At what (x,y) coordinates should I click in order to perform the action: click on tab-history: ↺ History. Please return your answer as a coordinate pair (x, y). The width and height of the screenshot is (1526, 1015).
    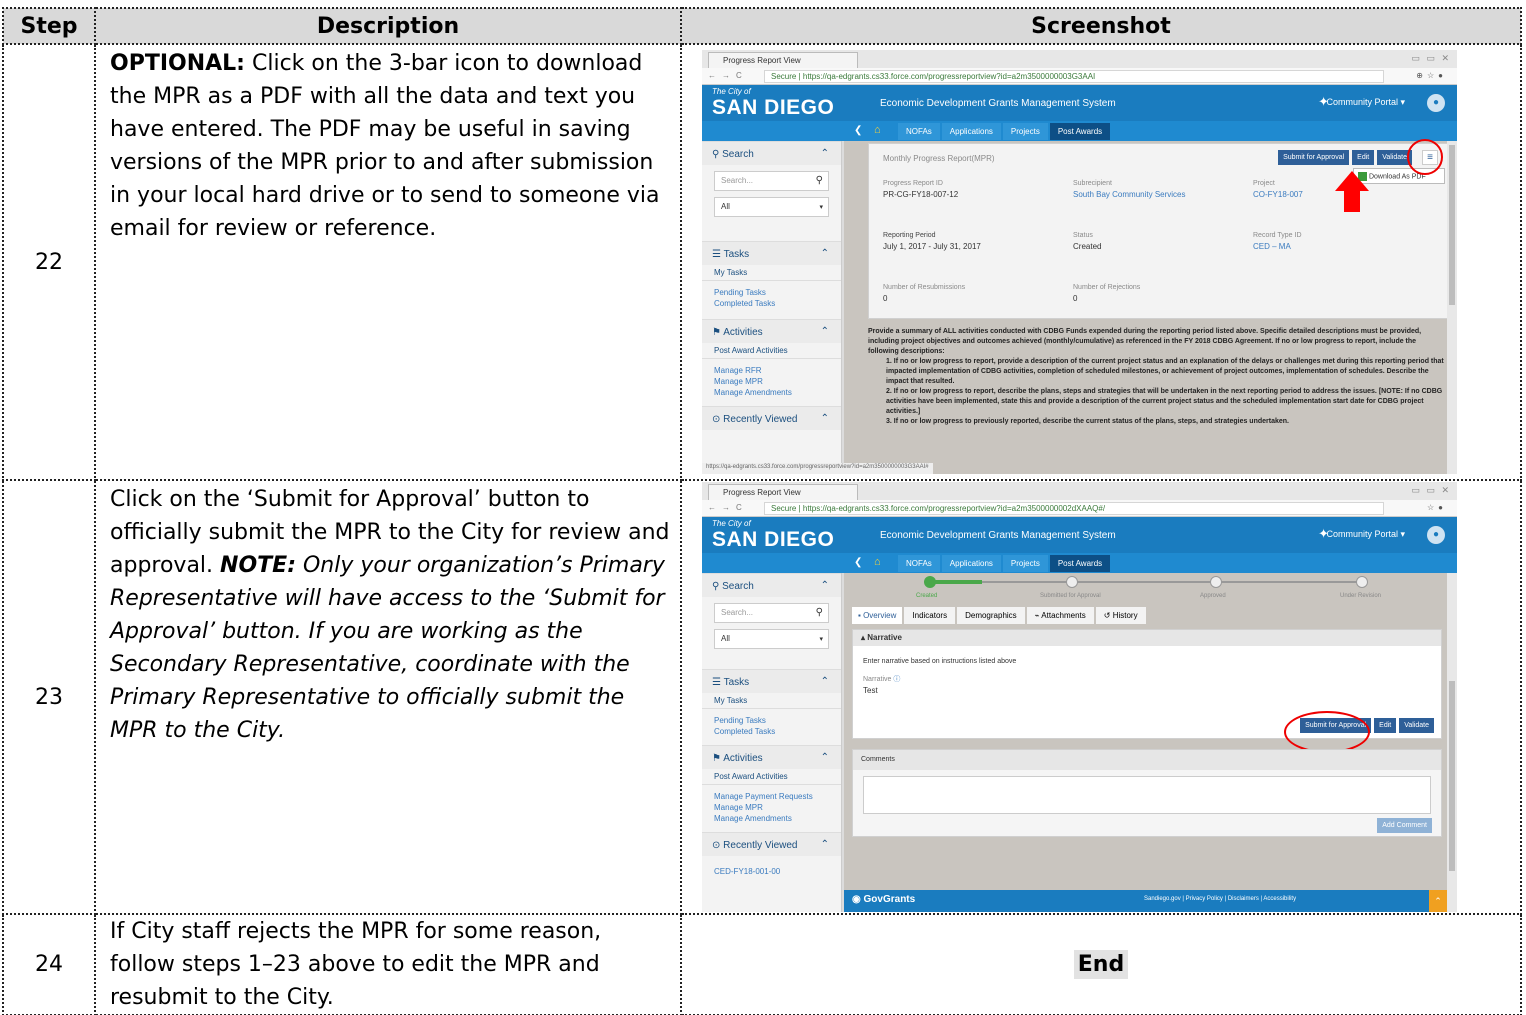
    Looking at the image, I should click on (1120, 615).